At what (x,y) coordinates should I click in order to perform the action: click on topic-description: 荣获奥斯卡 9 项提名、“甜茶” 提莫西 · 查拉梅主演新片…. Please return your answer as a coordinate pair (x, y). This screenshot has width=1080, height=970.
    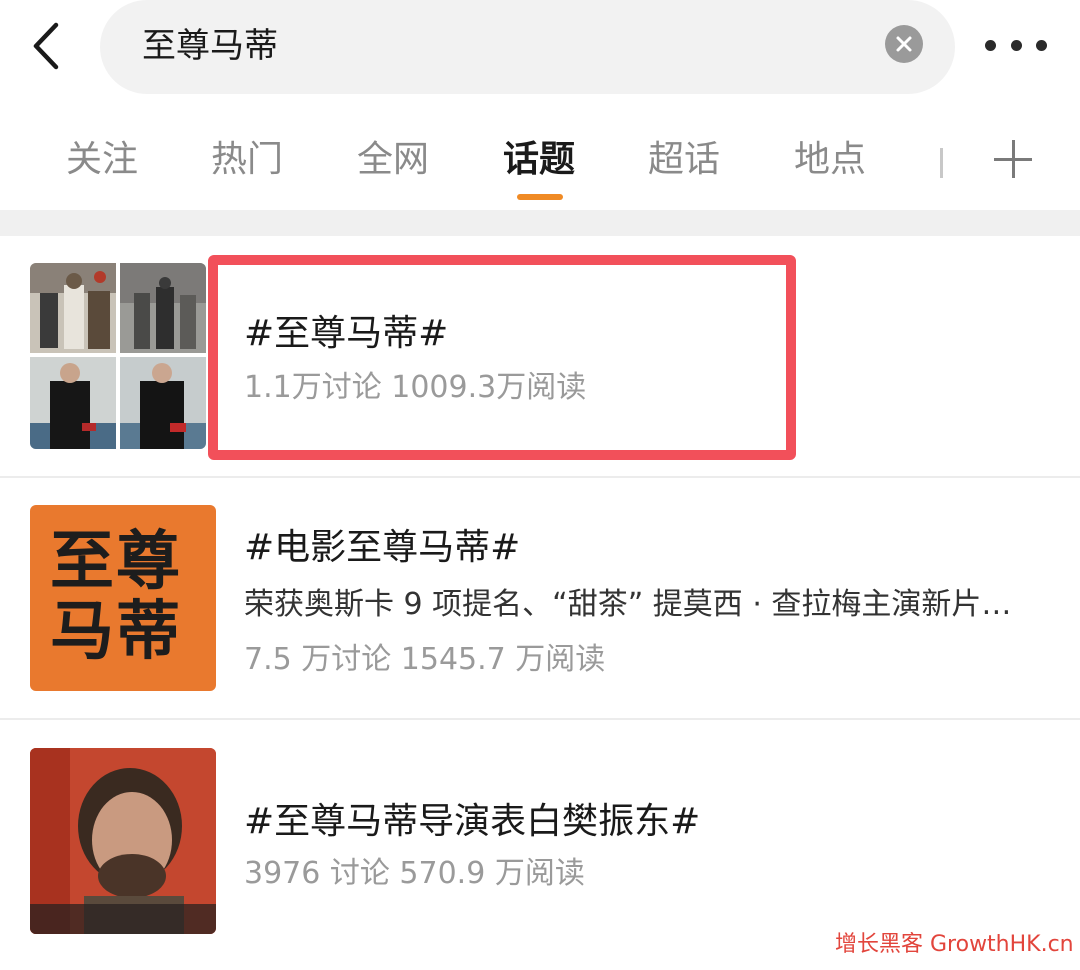
    Looking at the image, I should click on (628, 604).